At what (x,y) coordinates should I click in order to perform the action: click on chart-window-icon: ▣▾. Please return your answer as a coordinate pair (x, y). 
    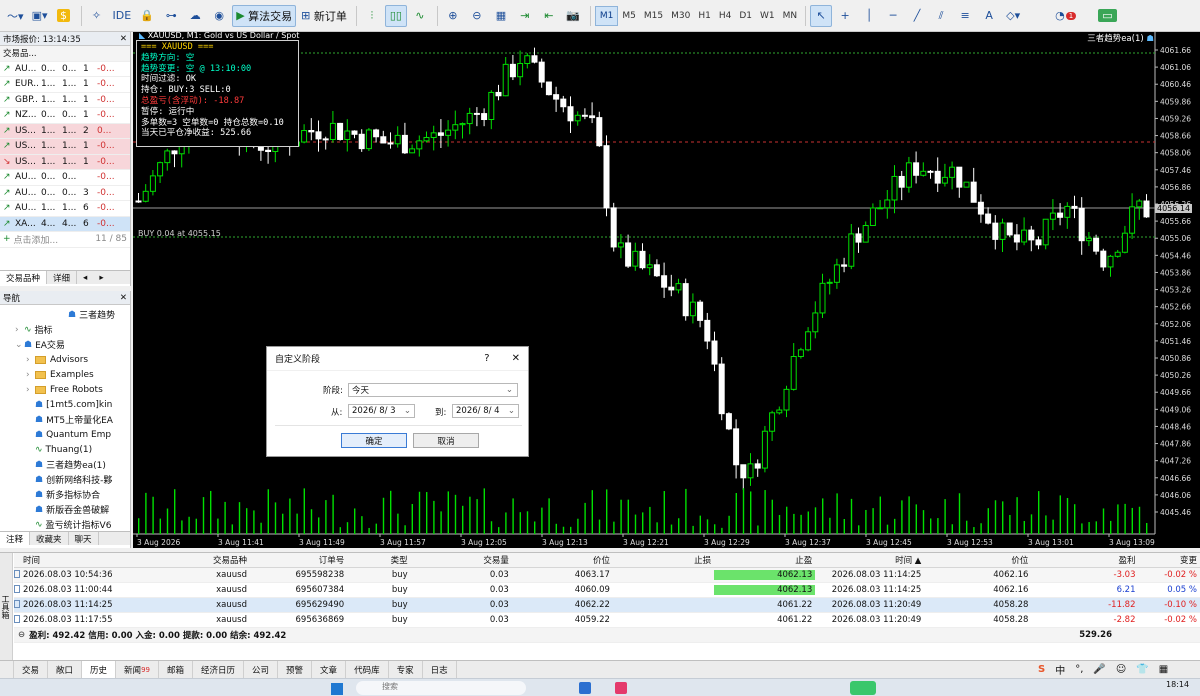
    Looking at the image, I should click on (40, 16).